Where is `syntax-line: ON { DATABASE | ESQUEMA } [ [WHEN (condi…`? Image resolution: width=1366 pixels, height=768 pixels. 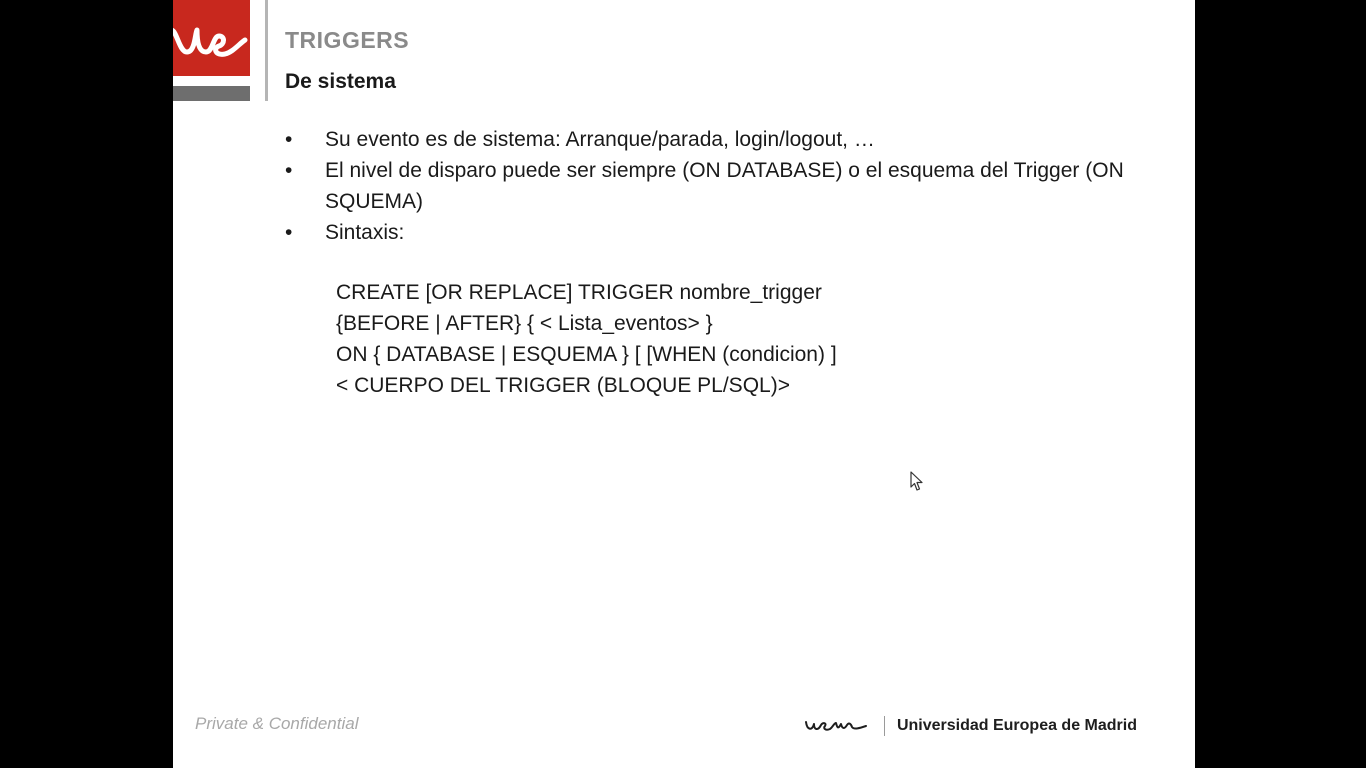 syntax-line: ON { DATABASE | ESQUEMA } [ [WHEN (condi… is located at coordinates (586, 354).